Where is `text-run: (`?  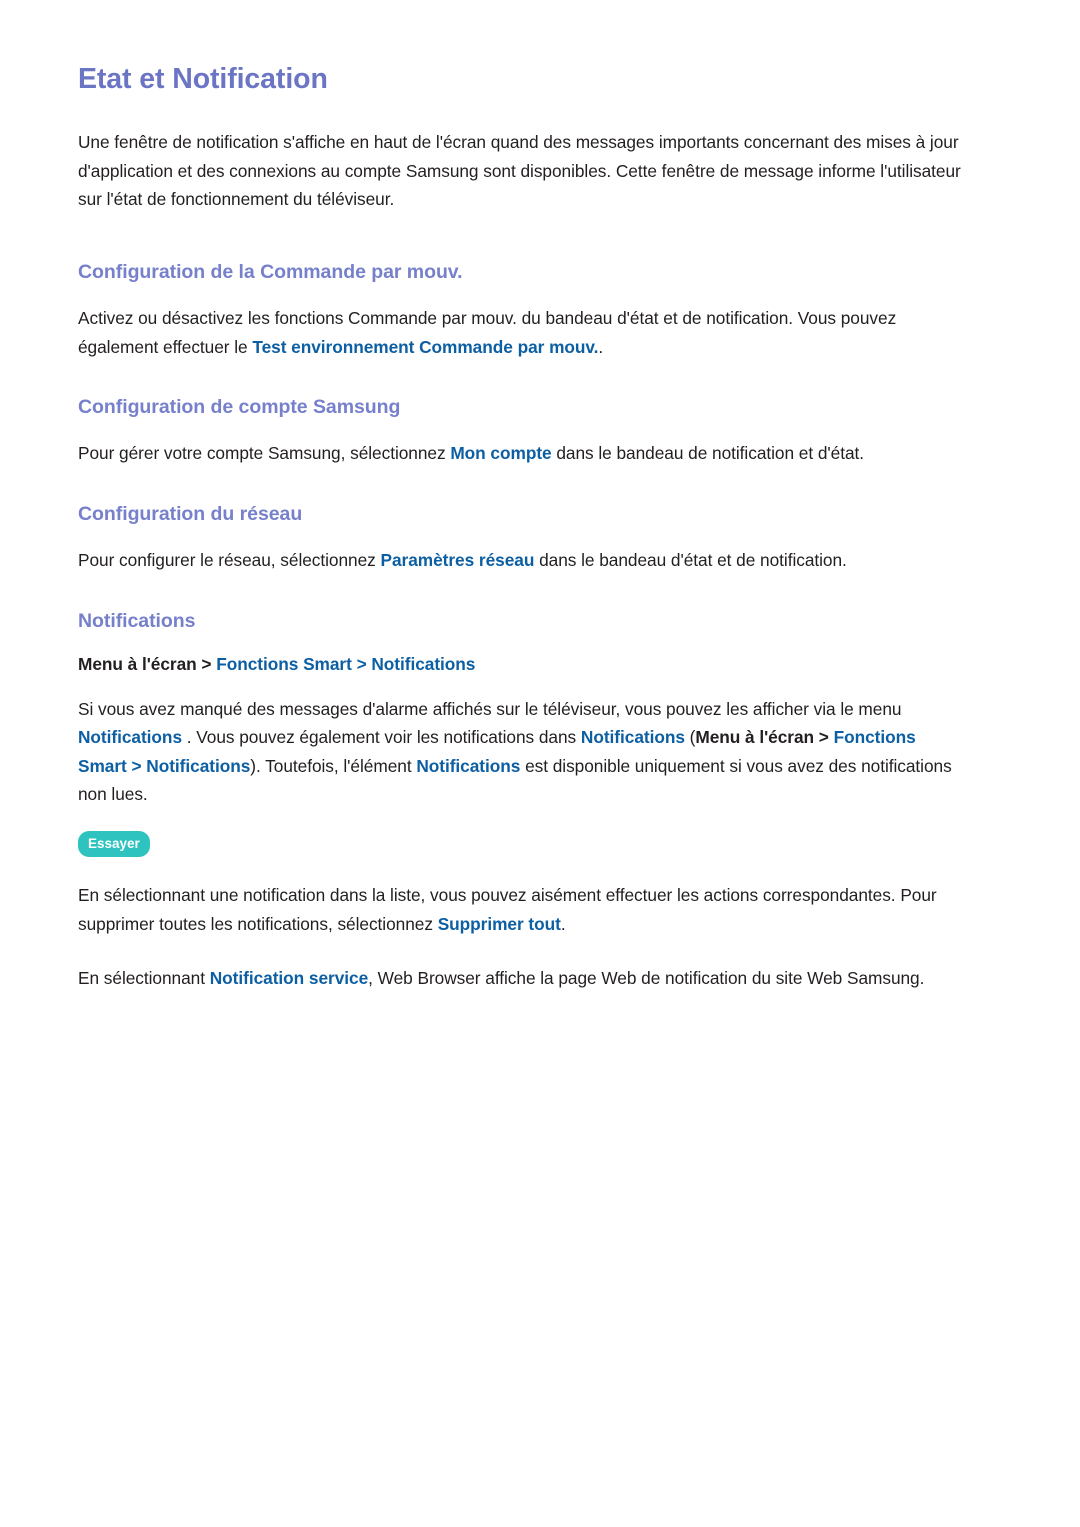 text-run: ( is located at coordinates (690, 737).